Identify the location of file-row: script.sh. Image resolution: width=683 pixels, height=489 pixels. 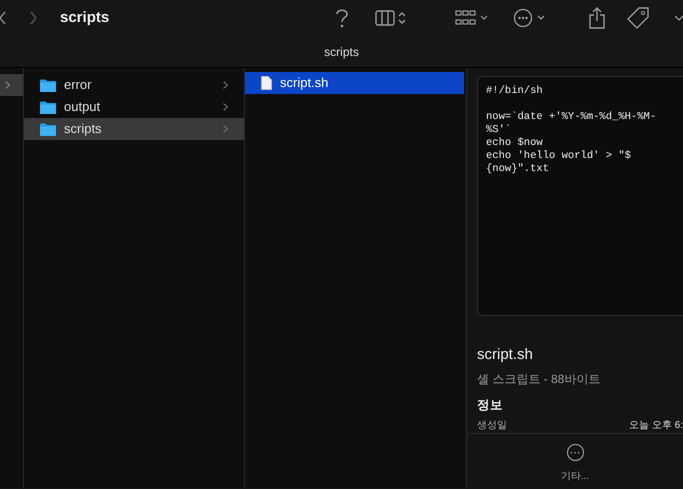
(354, 83).